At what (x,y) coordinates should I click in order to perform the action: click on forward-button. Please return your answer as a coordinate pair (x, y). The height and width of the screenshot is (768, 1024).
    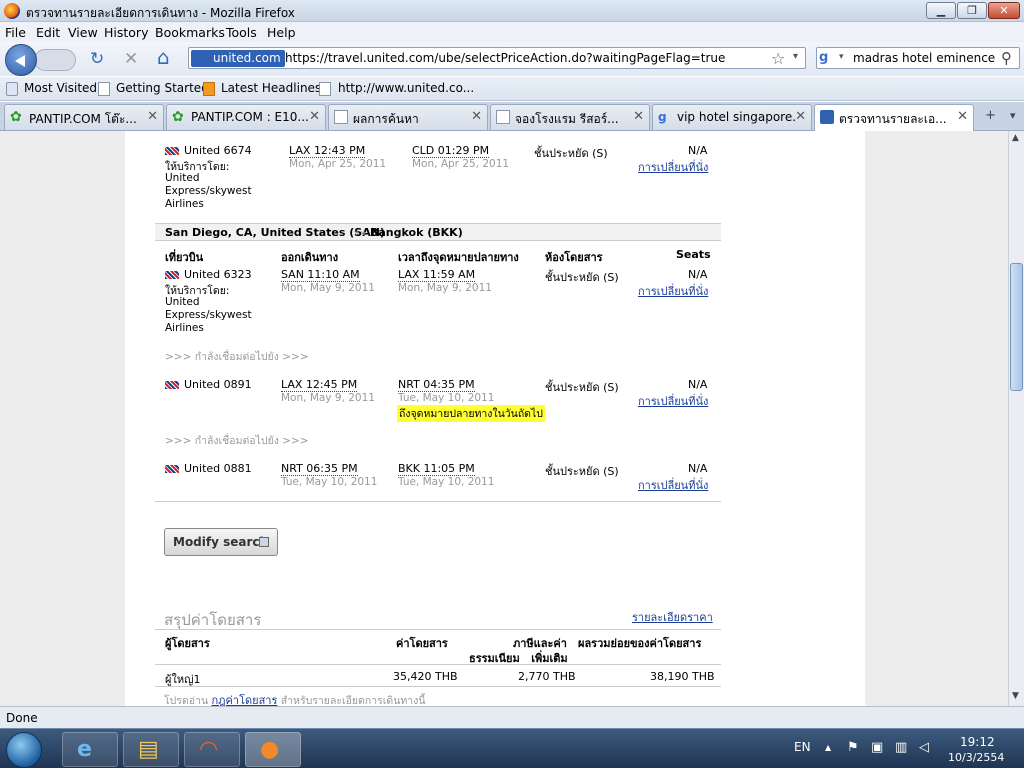
    Looking at the image, I should click on (55, 60).